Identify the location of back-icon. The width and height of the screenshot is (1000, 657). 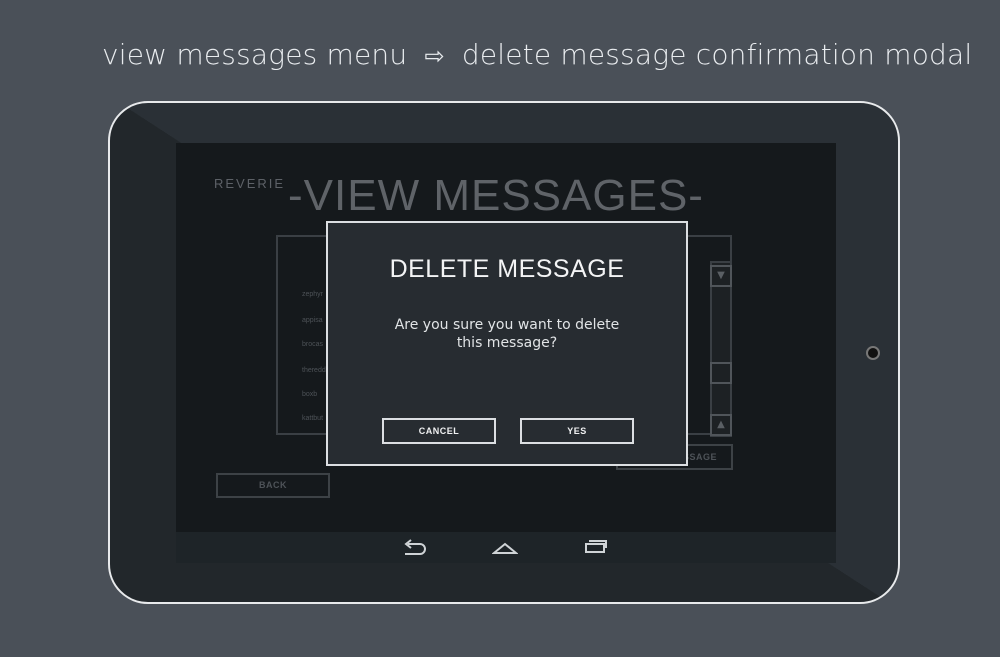
(415, 547).